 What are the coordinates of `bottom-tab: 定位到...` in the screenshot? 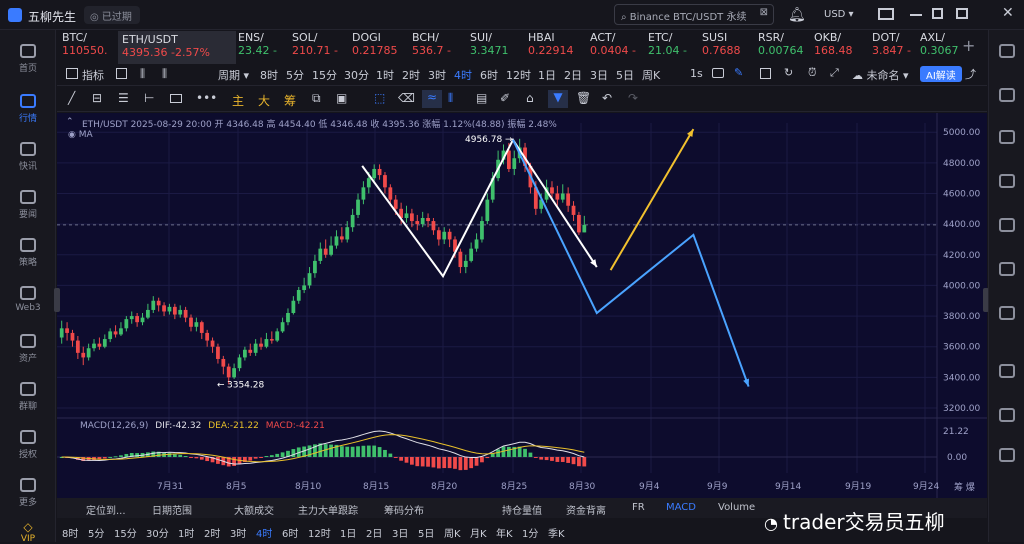 It's located at (106, 509).